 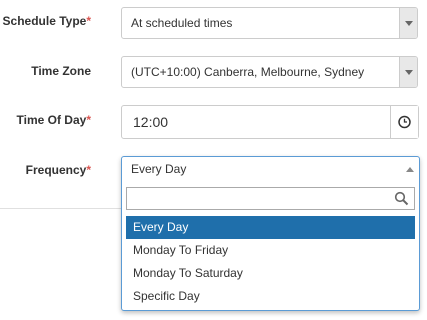 I want to click on schedule-type-arrow-button, so click(x=408, y=23).